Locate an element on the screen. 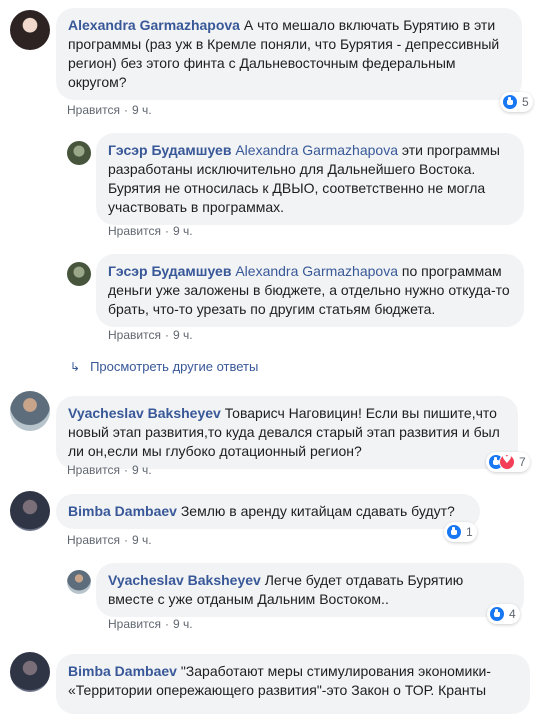  comment-author: Vyacheslav Baksheyev is located at coordinates (144, 413).